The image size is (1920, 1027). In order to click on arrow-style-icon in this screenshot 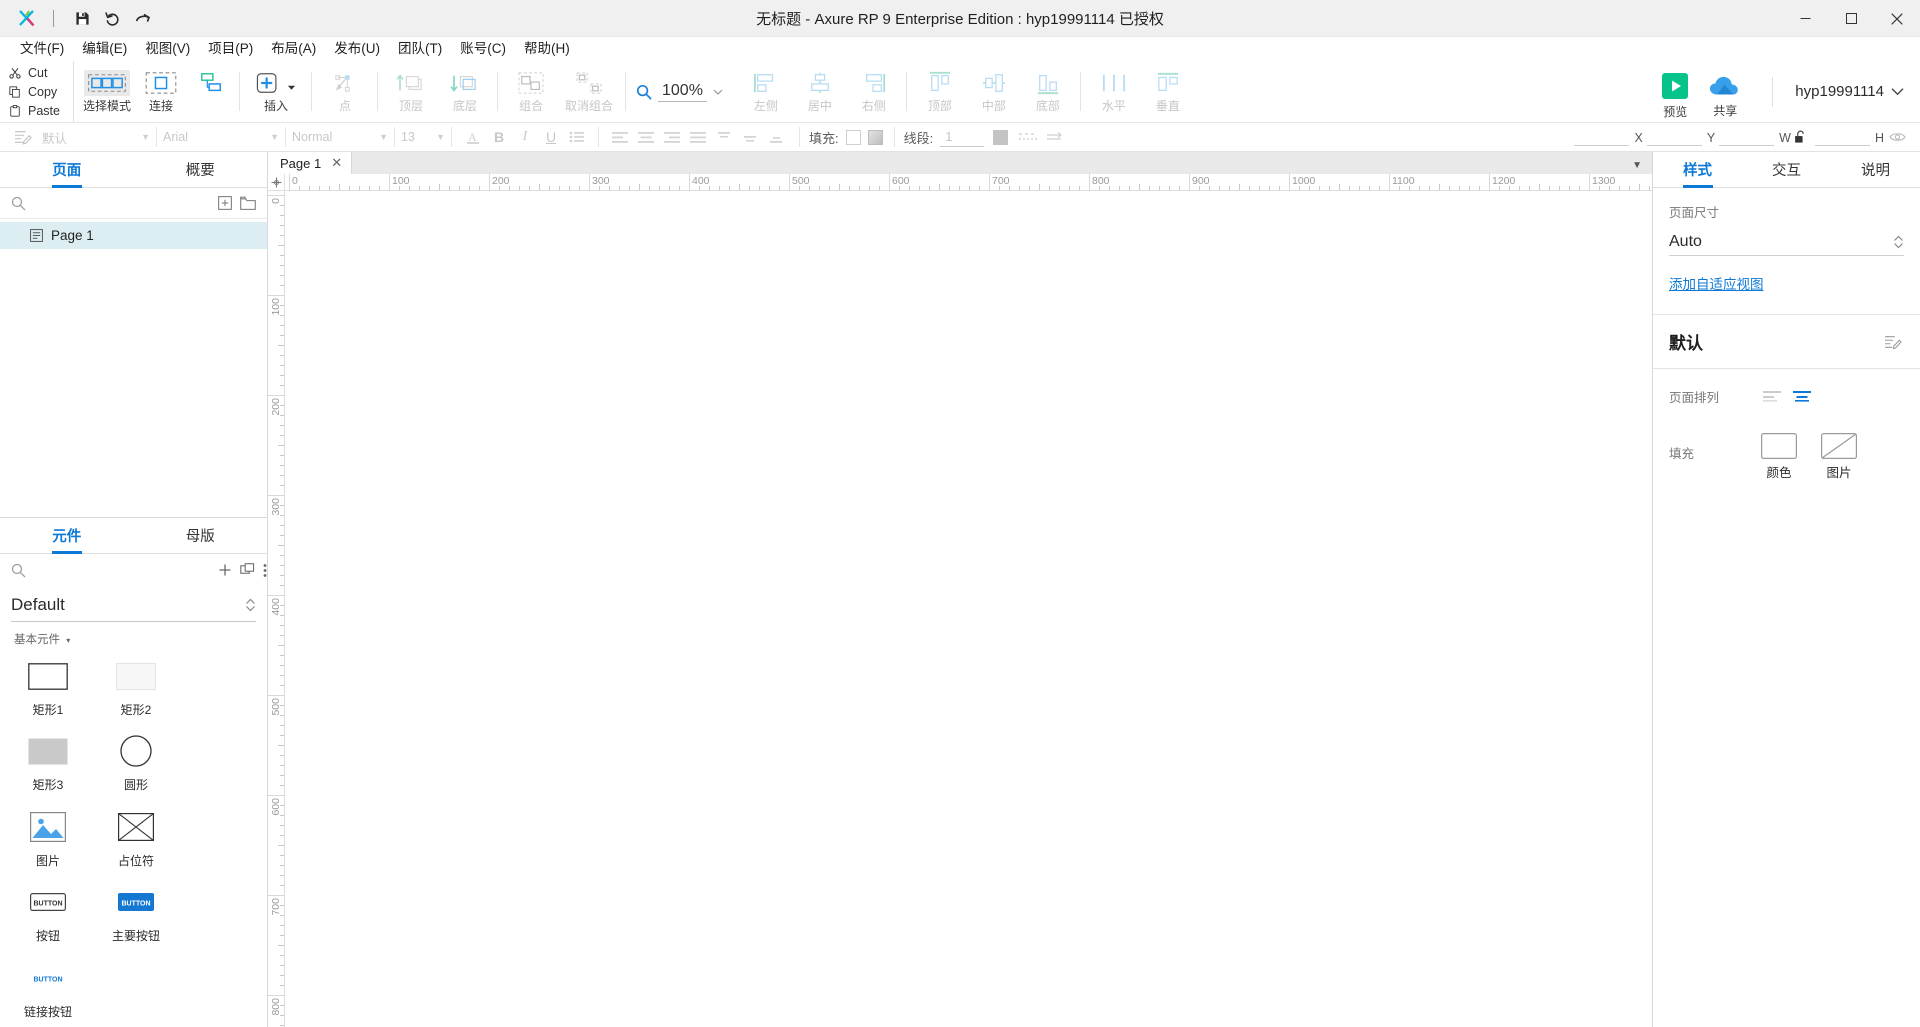, I will do `click(1054, 137)`.